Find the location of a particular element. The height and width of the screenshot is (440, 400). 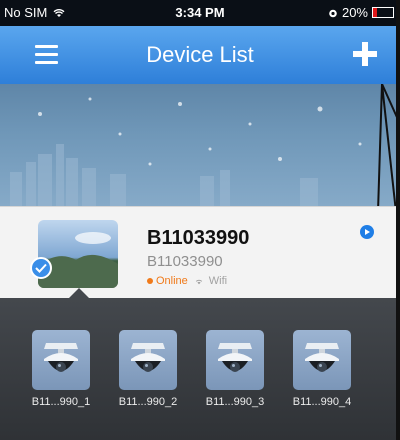

camera-label: B11...990_3 is located at coordinates (235, 402).